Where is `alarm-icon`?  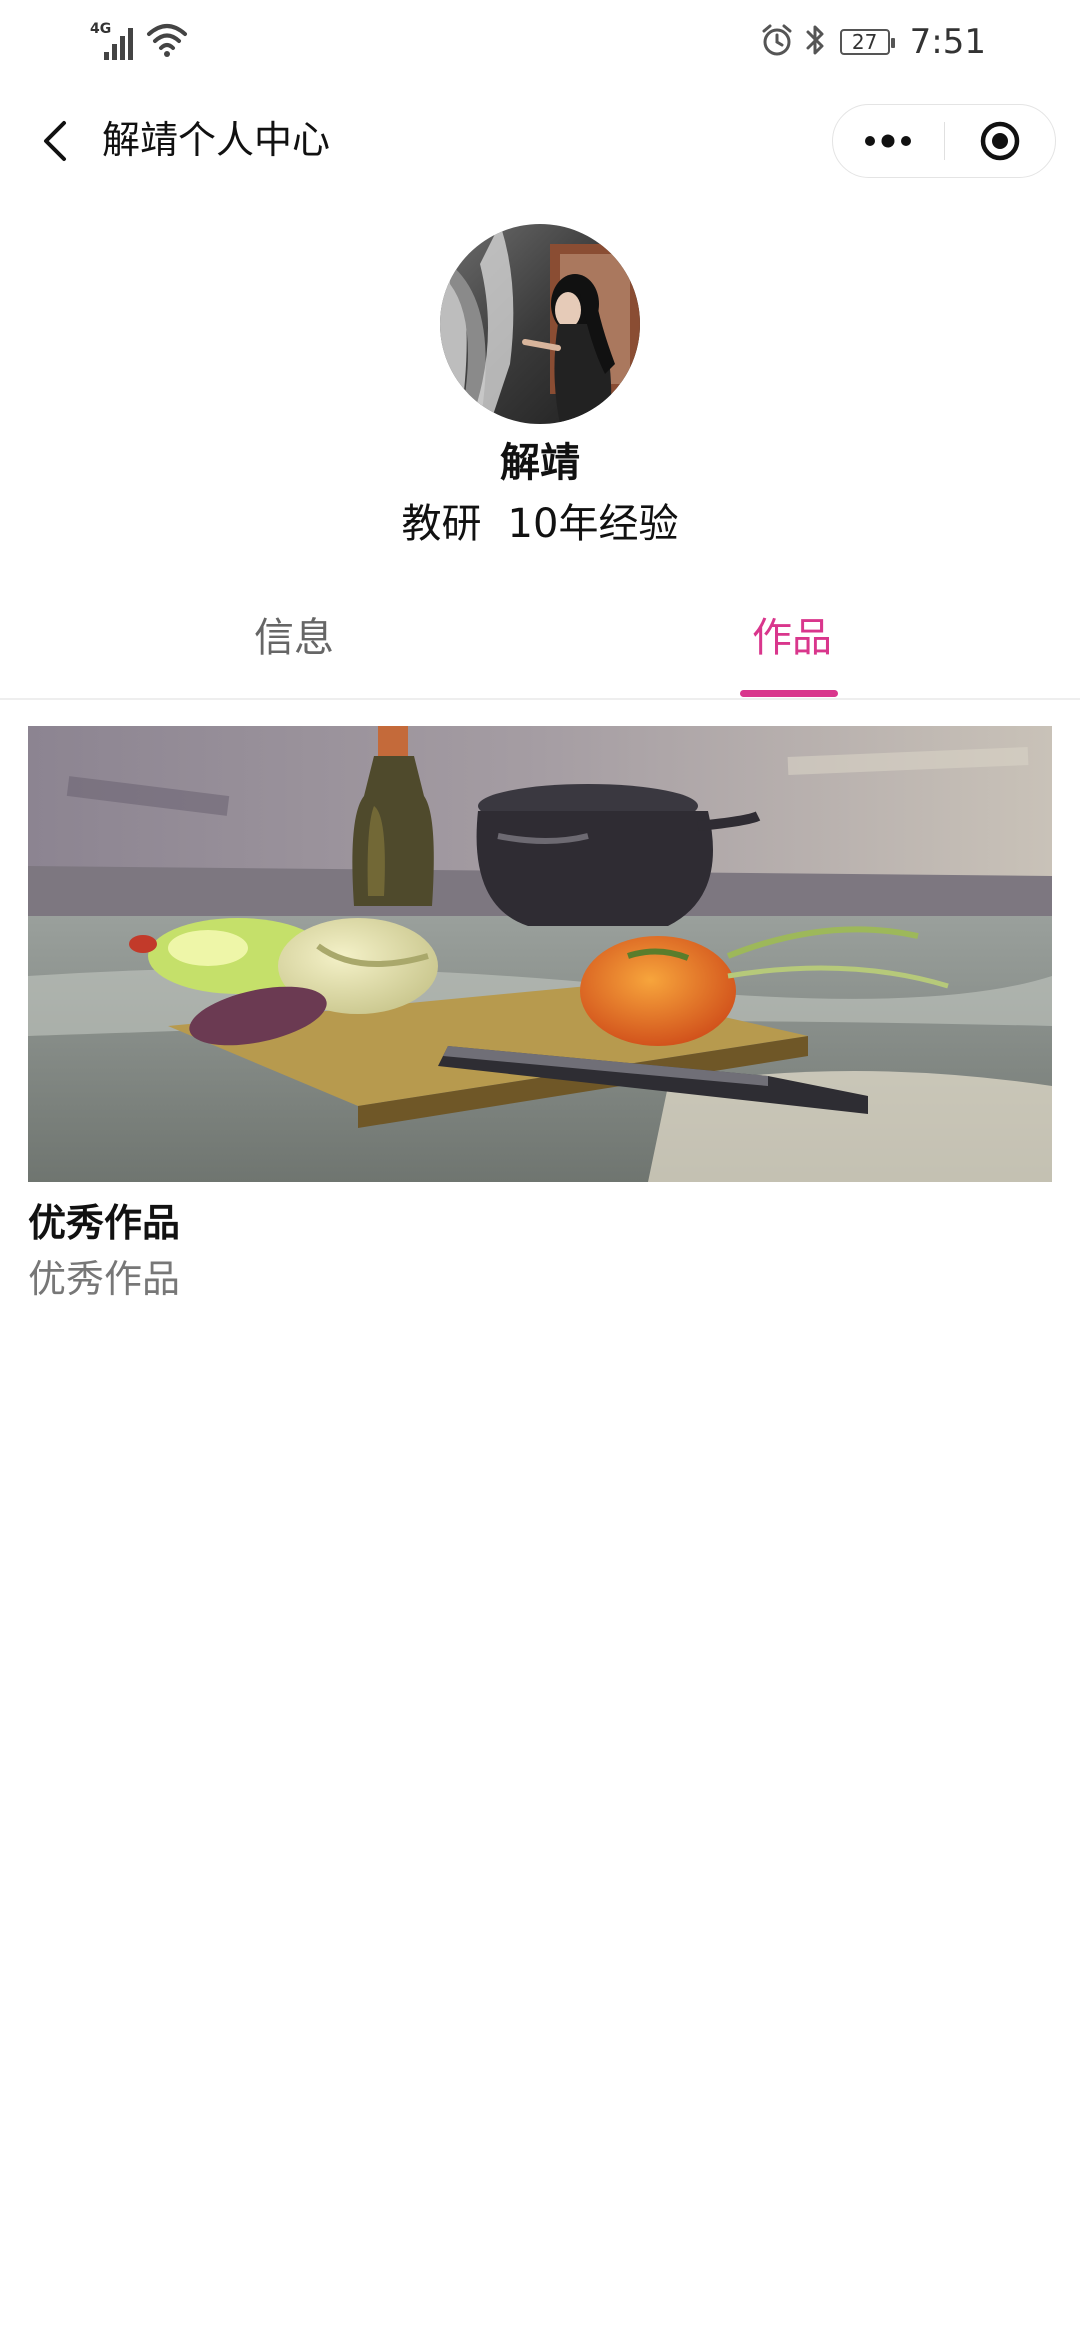
alarm-icon is located at coordinates (777, 42).